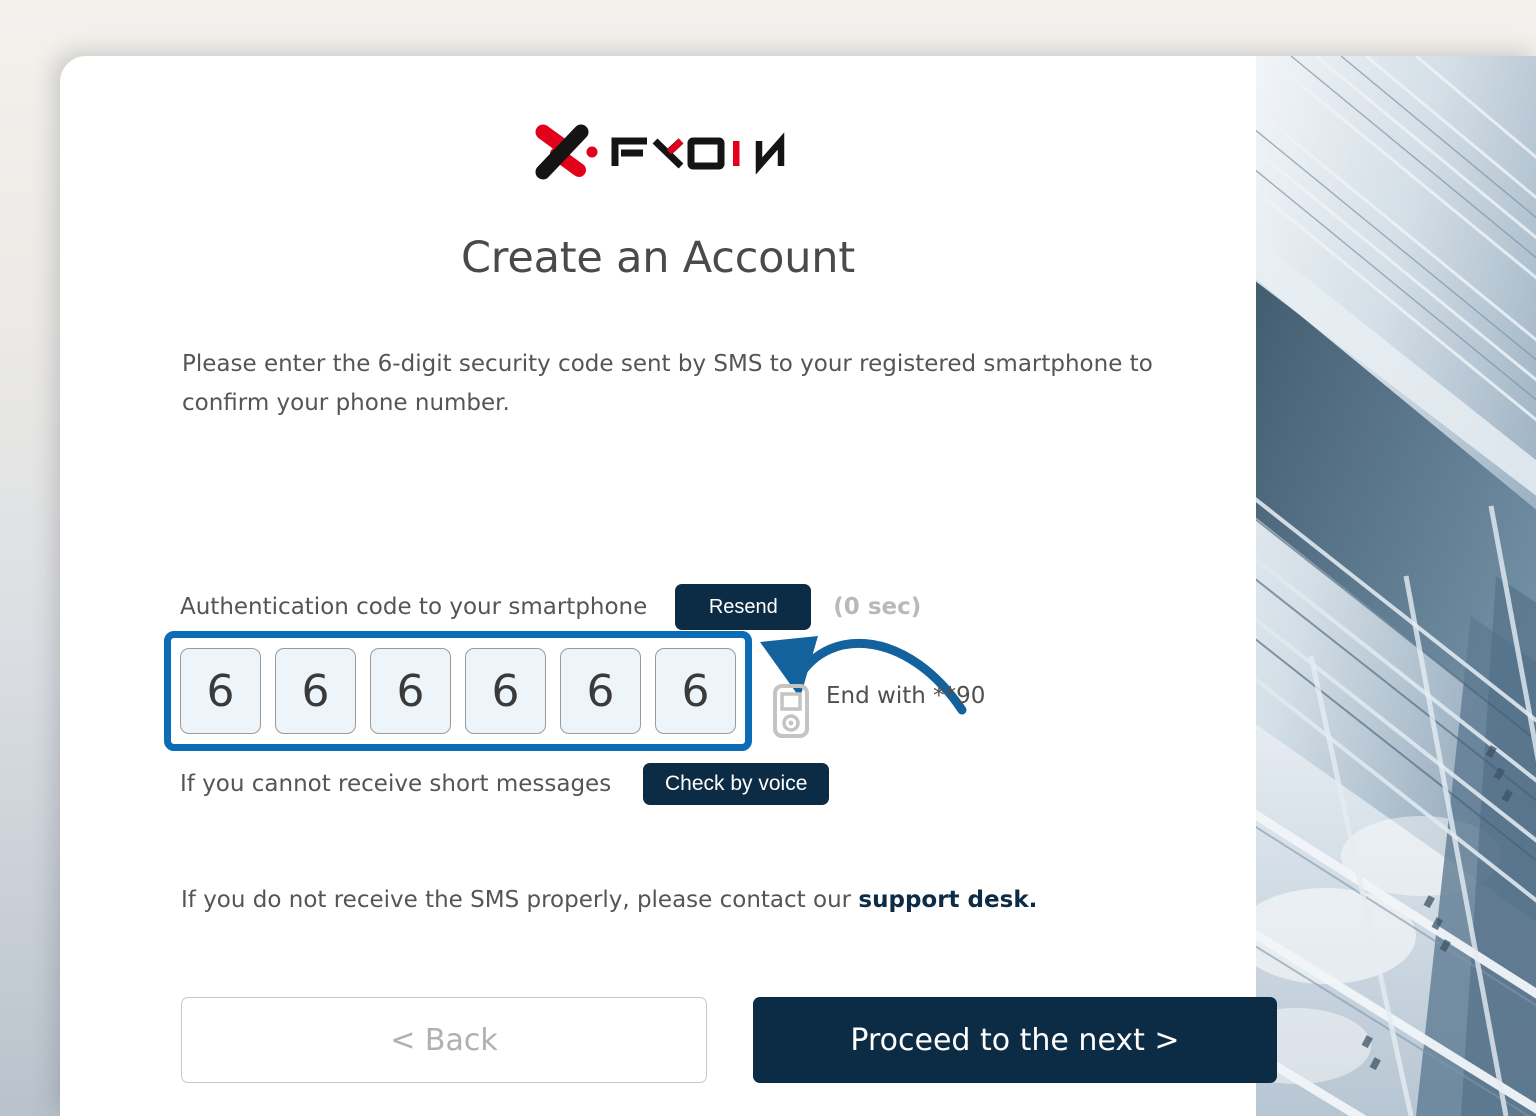 Image resolution: width=1536 pixels, height=1116 pixels. I want to click on page-title: Create an Account, so click(658, 258).